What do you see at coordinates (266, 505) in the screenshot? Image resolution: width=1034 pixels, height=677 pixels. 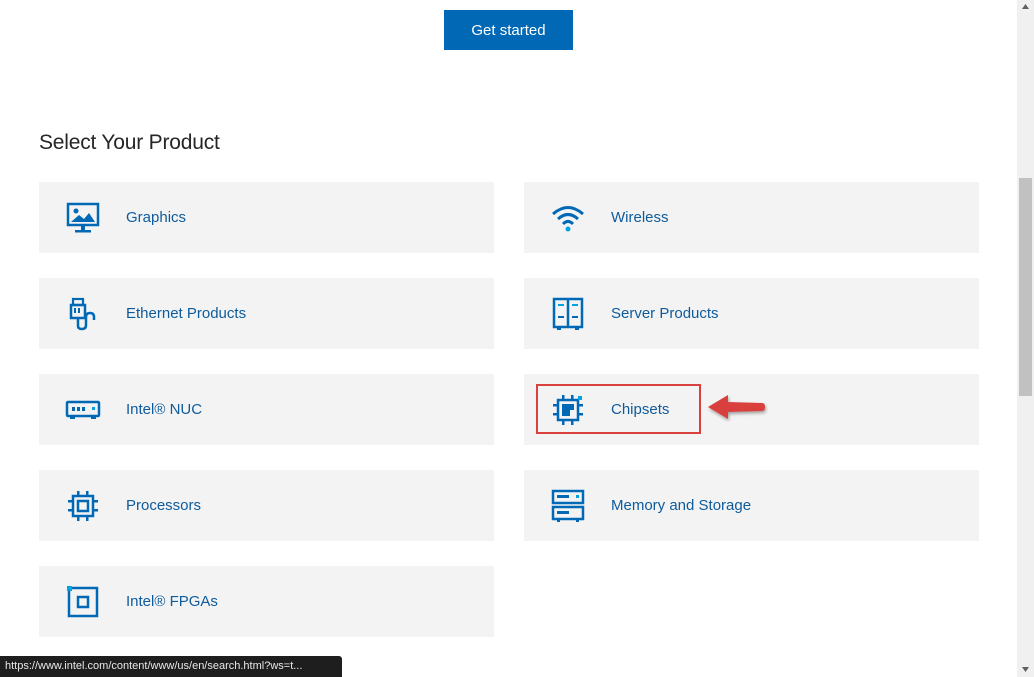 I see `product-card-processors: Processors` at bounding box center [266, 505].